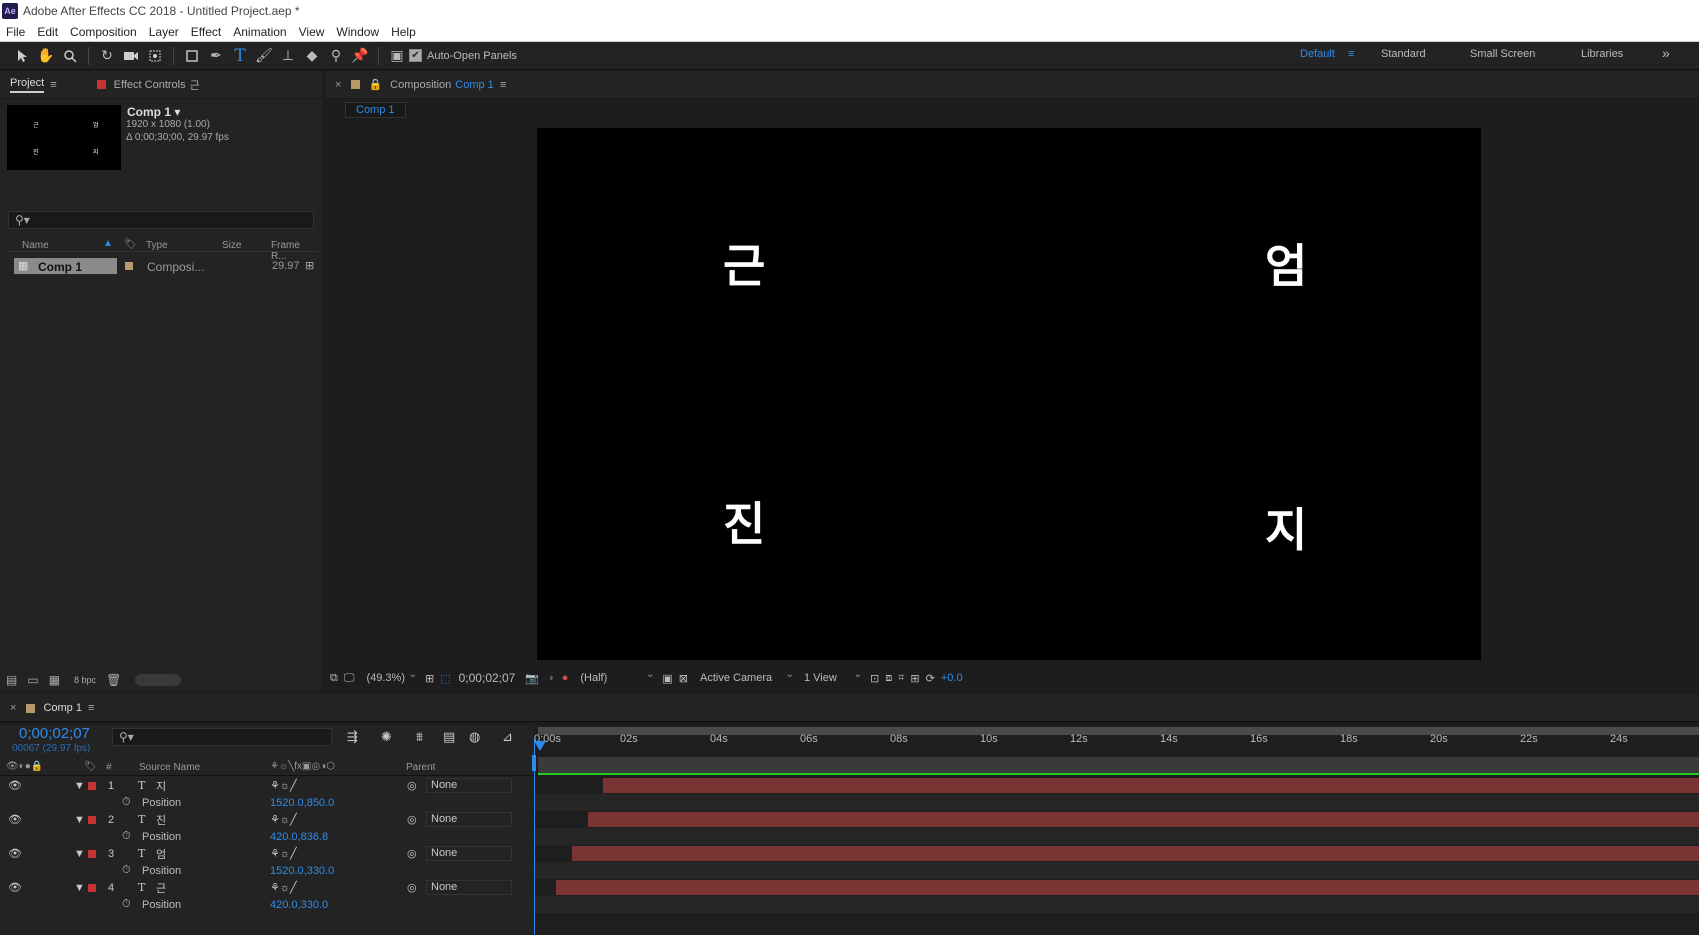 This screenshot has height=935, width=1699. I want to click on close-tab-icon: ×, so click(338, 85).